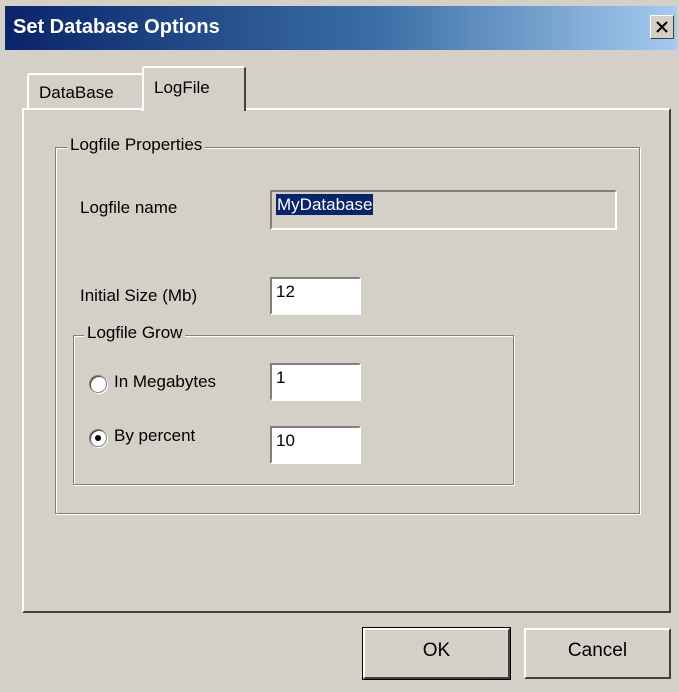 Image resolution: width=679 pixels, height=692 pixels. I want to click on tab-logfile: LogFile, so click(194, 88).